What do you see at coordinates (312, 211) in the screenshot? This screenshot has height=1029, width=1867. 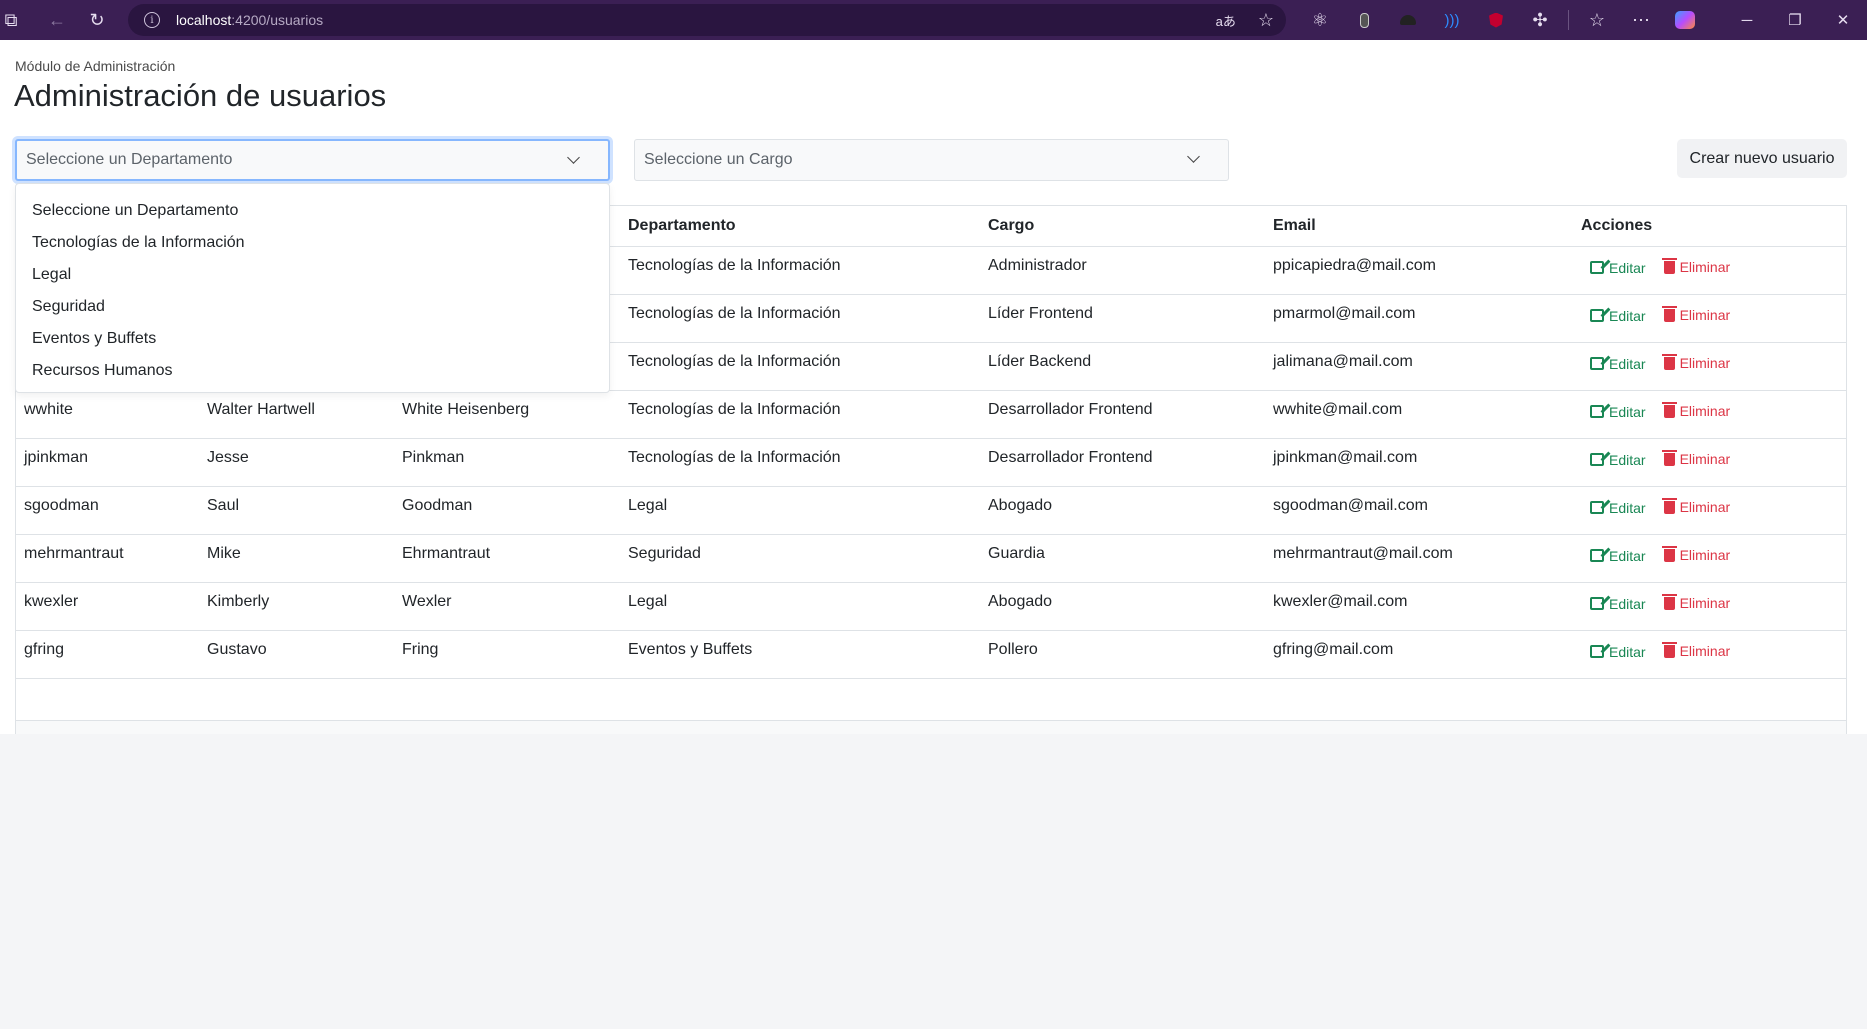 I see `dropdown-option: Seleccione un Departamento` at bounding box center [312, 211].